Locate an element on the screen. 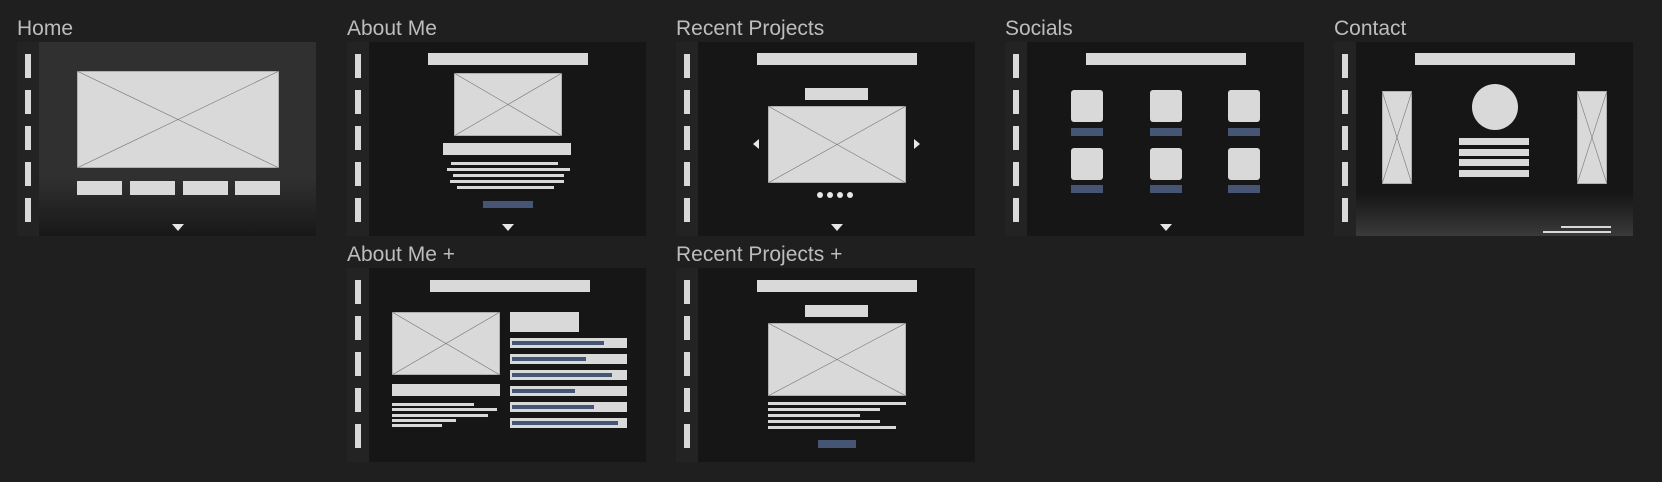 The width and height of the screenshot is (1662, 482). frame-title-socials: Socials is located at coordinates (1039, 29).